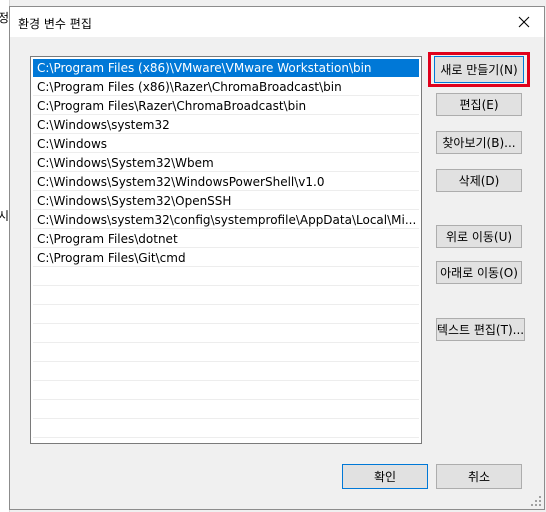 The height and width of the screenshot is (512, 546). I want to click on edit-button: 편집(E), so click(479, 104).